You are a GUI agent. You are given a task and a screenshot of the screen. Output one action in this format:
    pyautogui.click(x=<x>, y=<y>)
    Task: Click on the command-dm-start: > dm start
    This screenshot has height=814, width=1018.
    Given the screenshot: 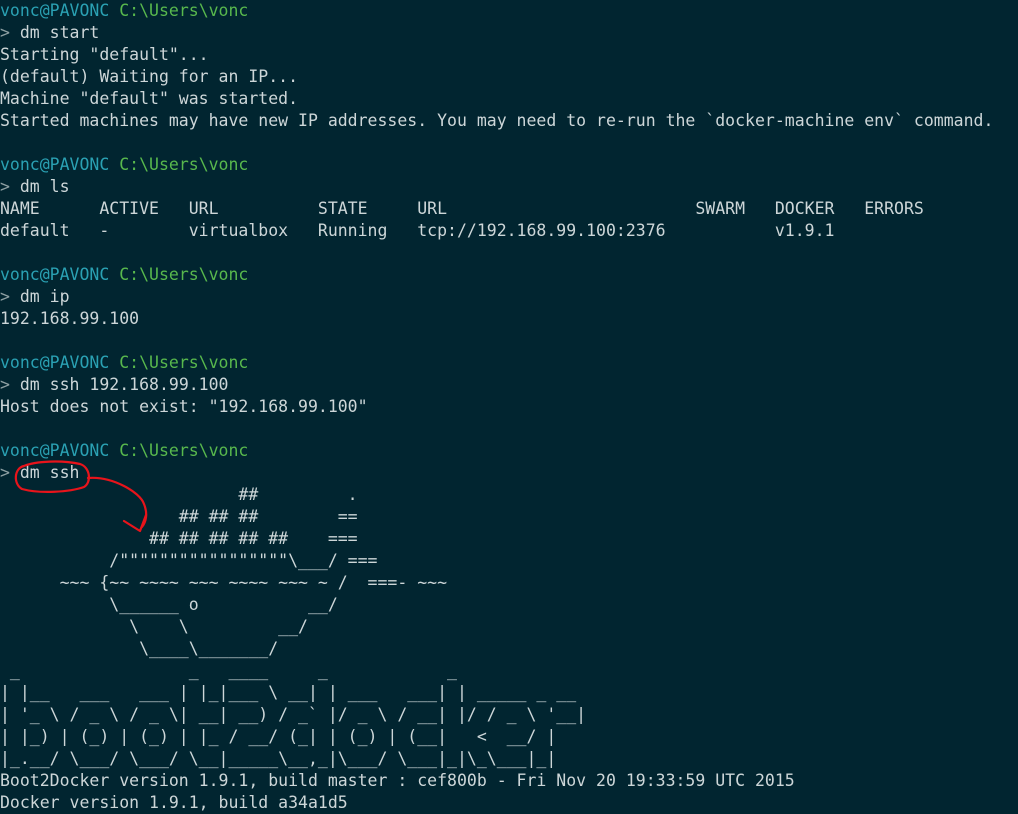 What is the action you would take?
    pyautogui.click(x=509, y=33)
    